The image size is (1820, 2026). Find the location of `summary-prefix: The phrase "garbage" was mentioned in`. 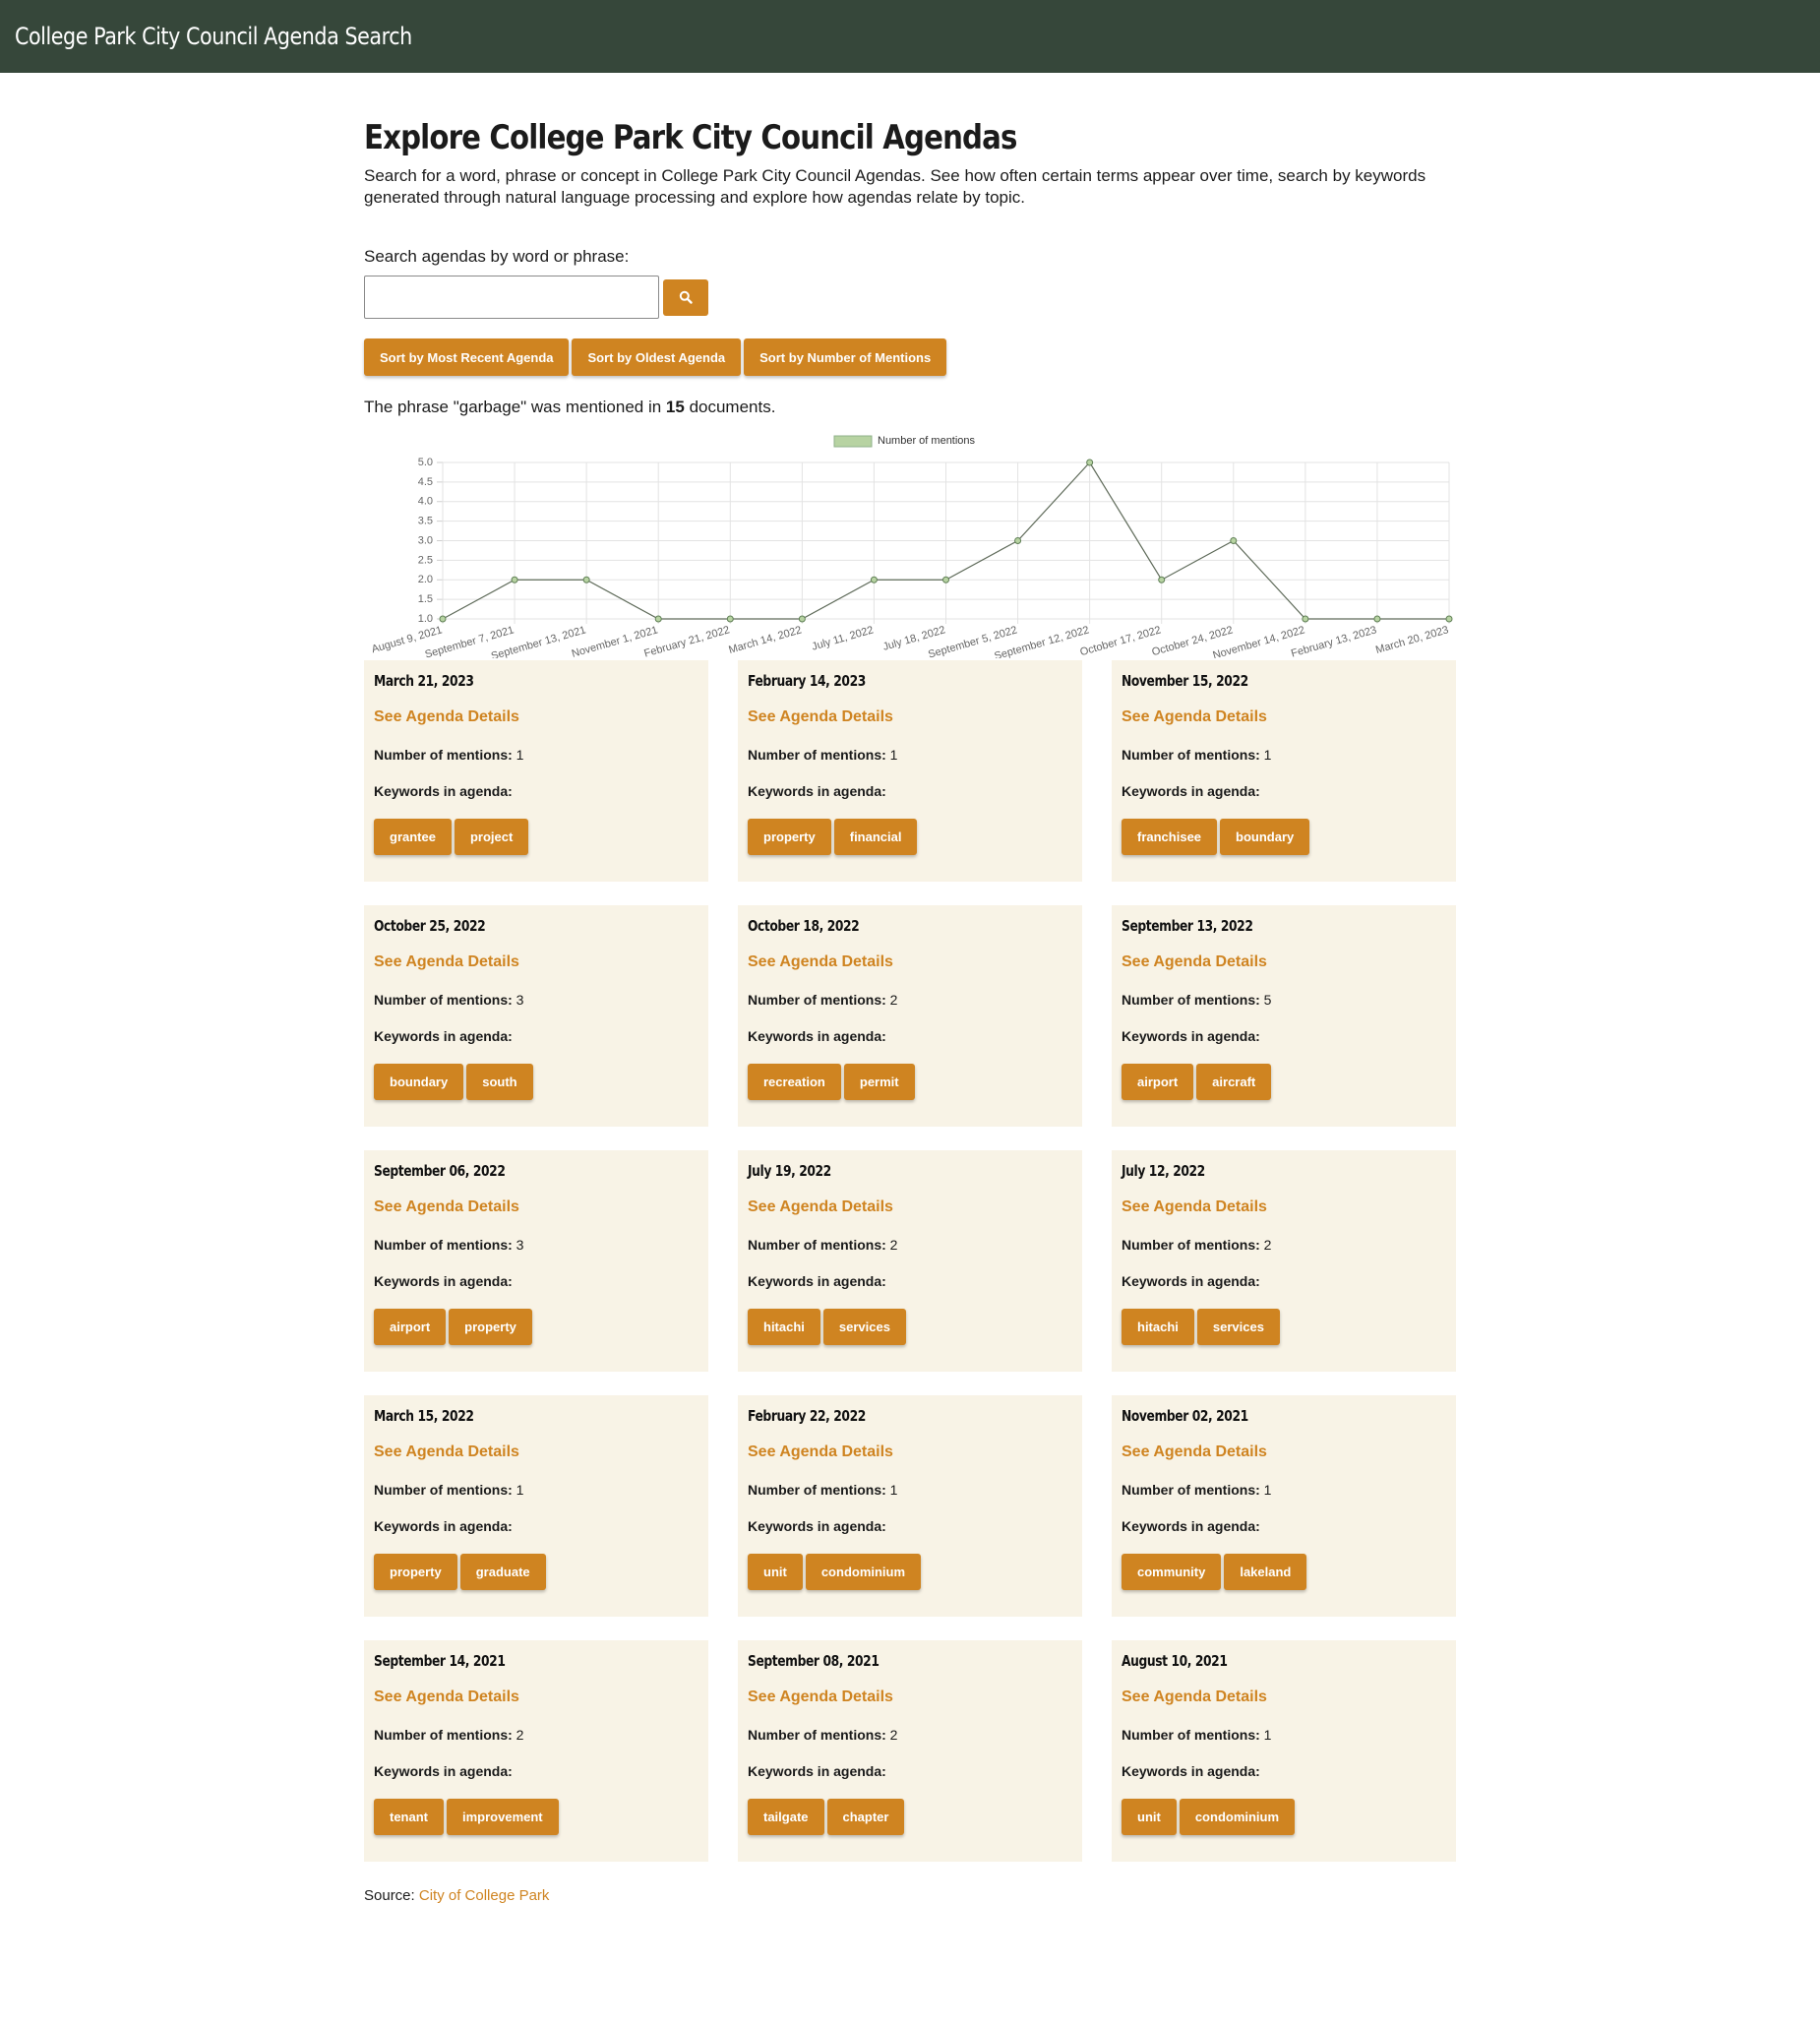

summary-prefix: The phrase "garbage" was mentioned in is located at coordinates (515, 407).